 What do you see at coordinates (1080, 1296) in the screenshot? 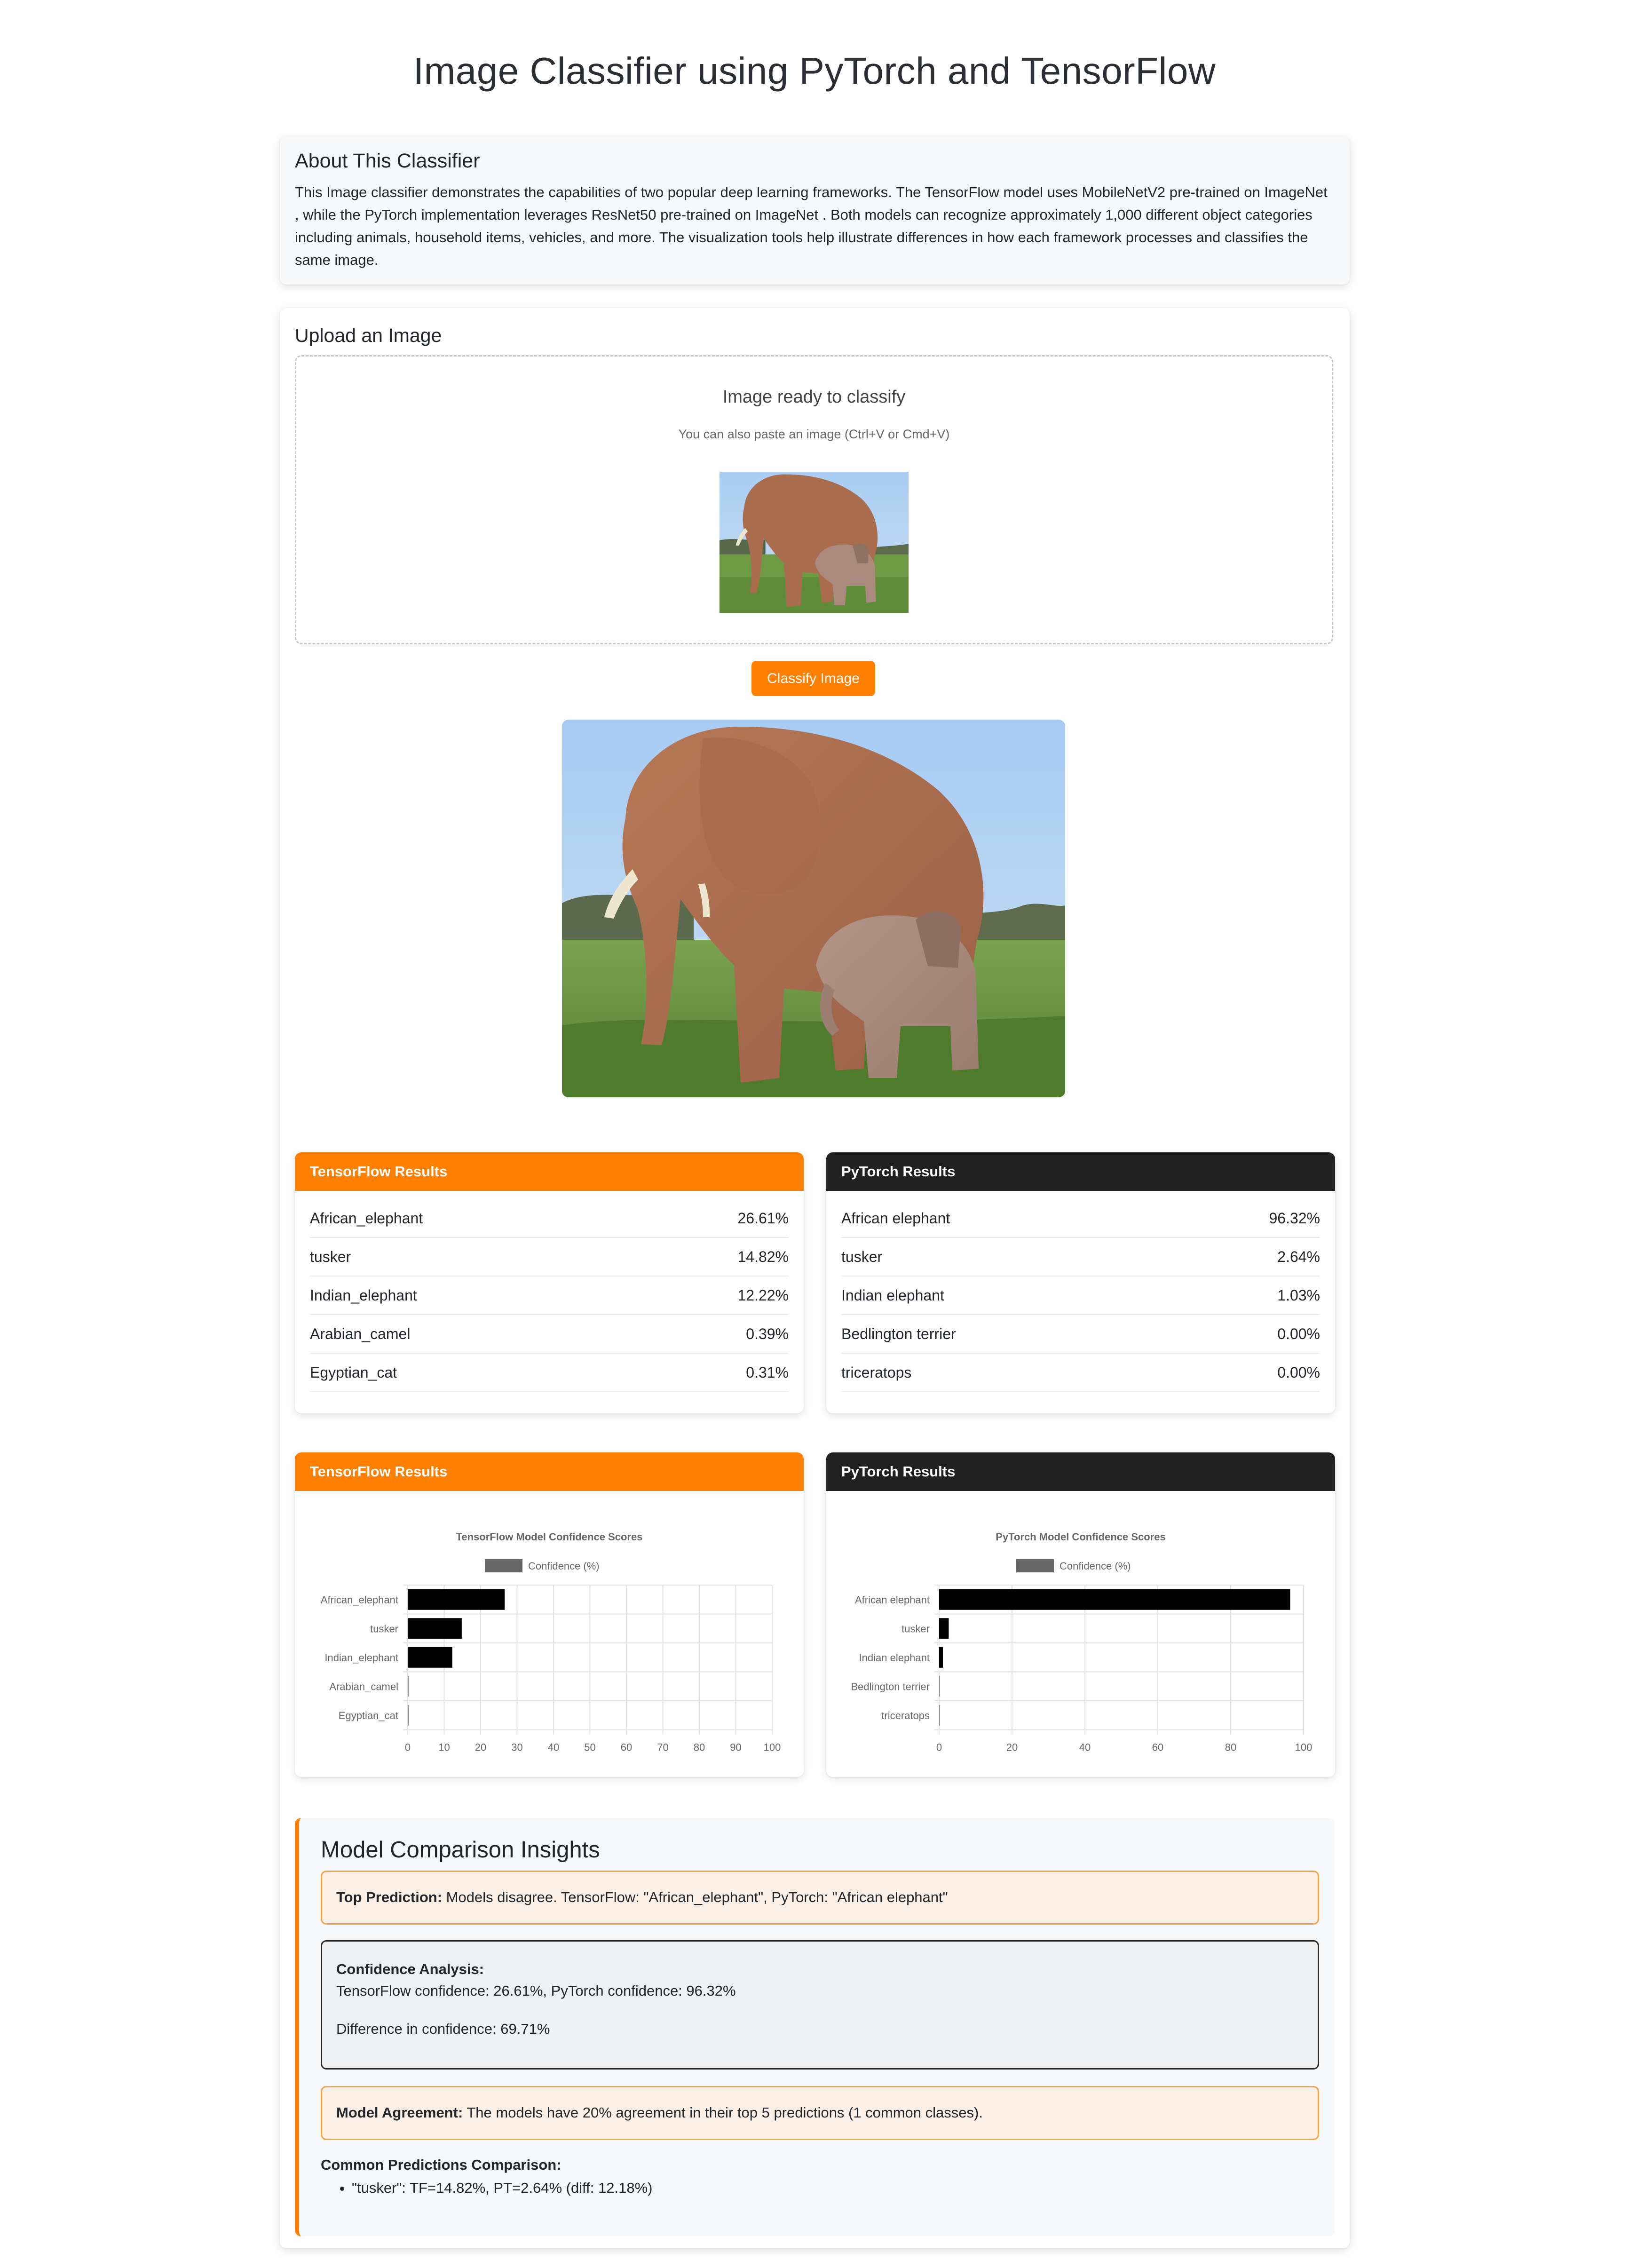
I see `pt-result-row: Indian elephant 1.03%` at bounding box center [1080, 1296].